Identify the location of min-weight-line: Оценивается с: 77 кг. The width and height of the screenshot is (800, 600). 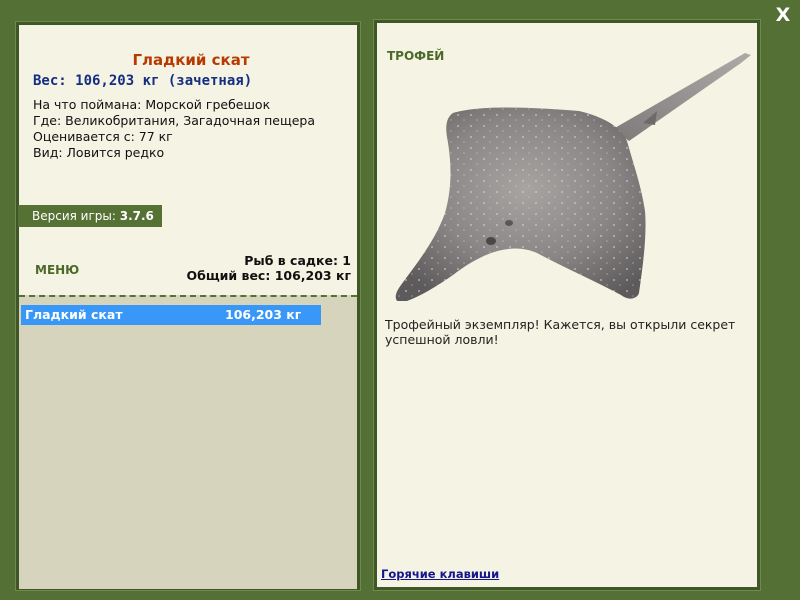
(103, 136).